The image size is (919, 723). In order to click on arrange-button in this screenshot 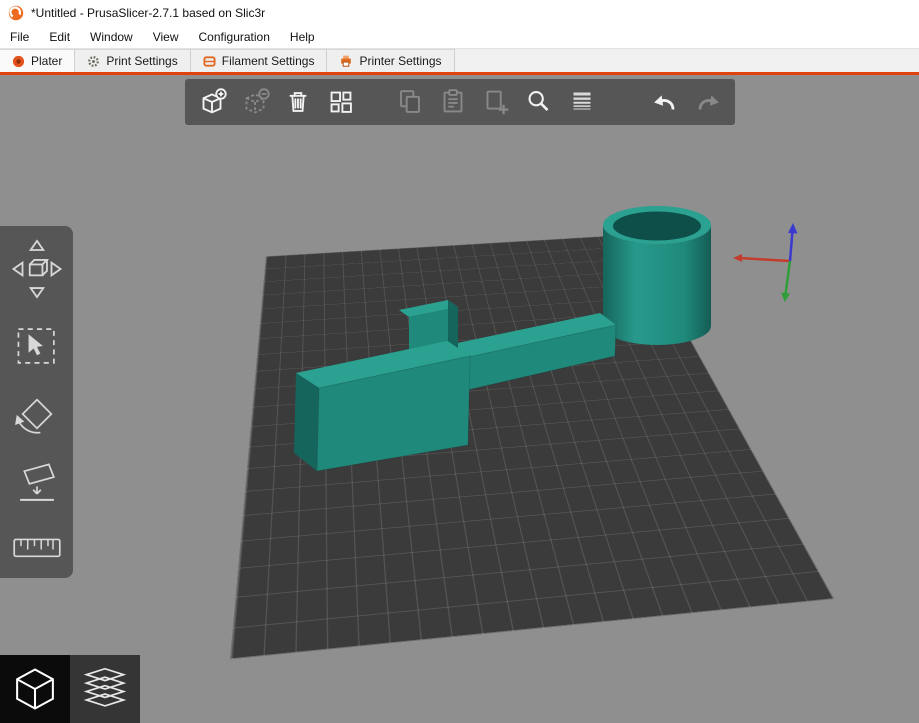, I will do `click(340, 102)`.